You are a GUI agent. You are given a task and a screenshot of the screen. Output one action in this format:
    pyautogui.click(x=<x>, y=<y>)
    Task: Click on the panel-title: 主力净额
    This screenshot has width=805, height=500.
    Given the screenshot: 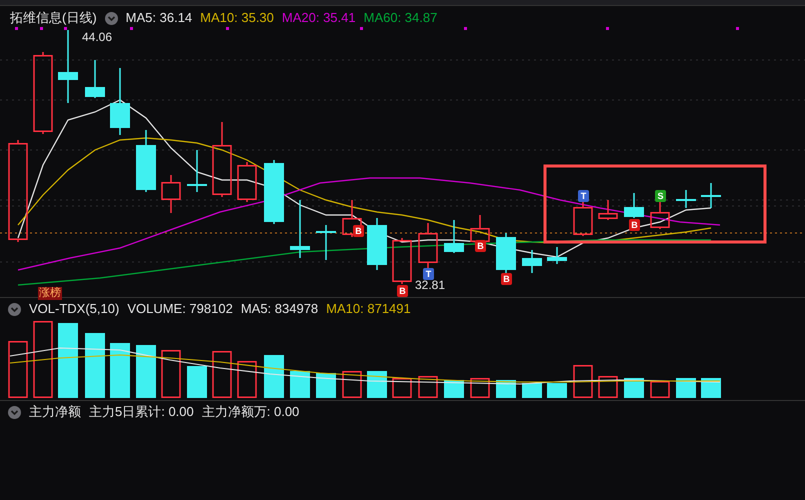 What is the action you would take?
    pyautogui.click(x=55, y=412)
    